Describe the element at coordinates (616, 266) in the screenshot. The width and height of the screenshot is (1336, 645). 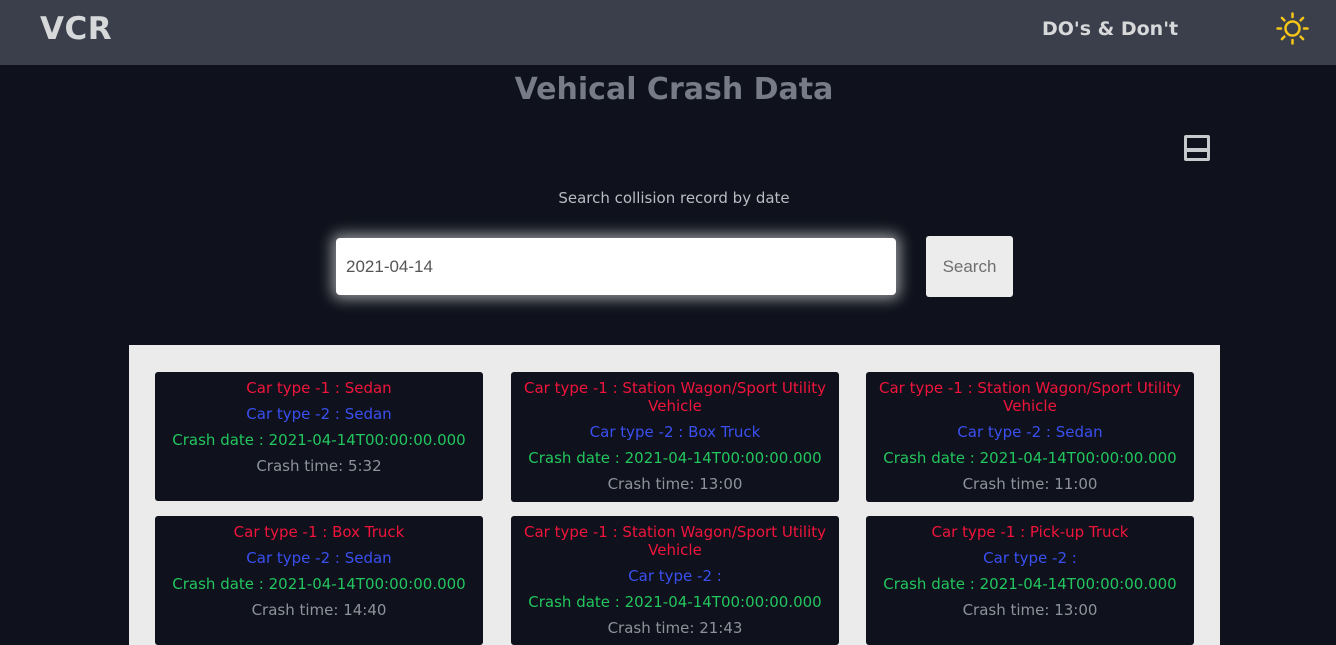
I see `date-search-input` at that location.